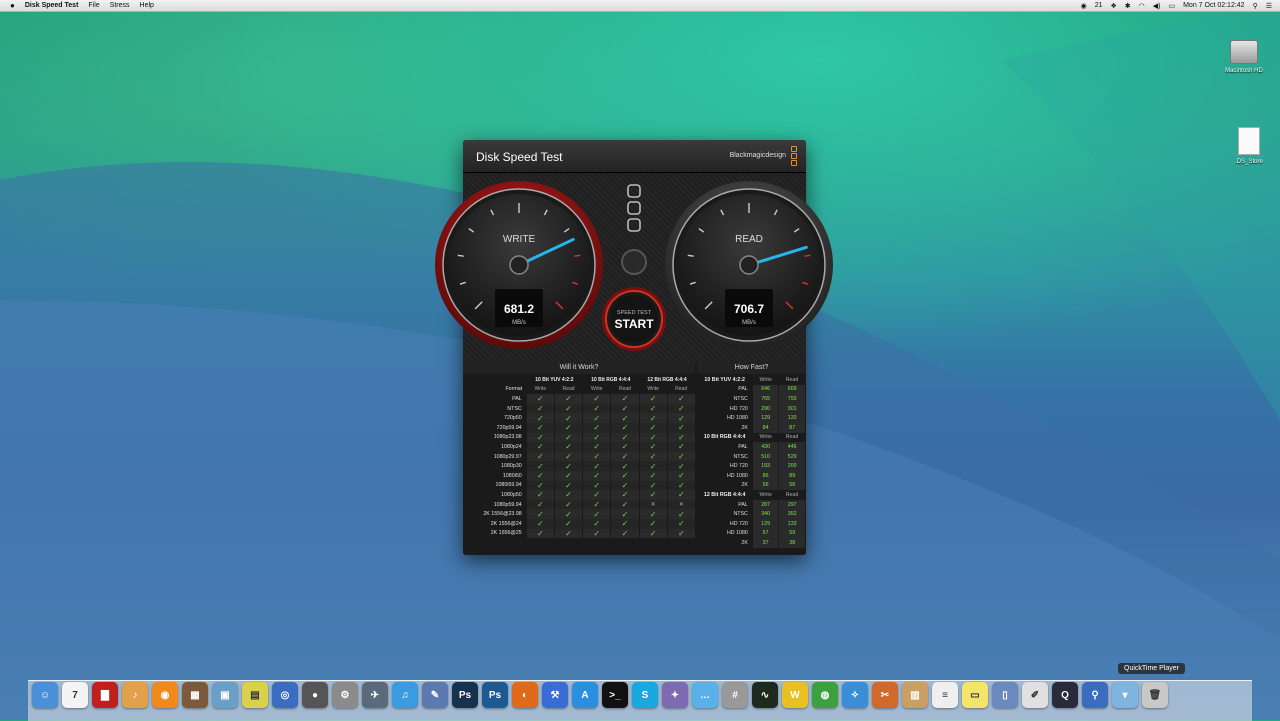 This screenshot has width=1280, height=721. I want to click on dock-textedit-icon: ≡, so click(945, 695).